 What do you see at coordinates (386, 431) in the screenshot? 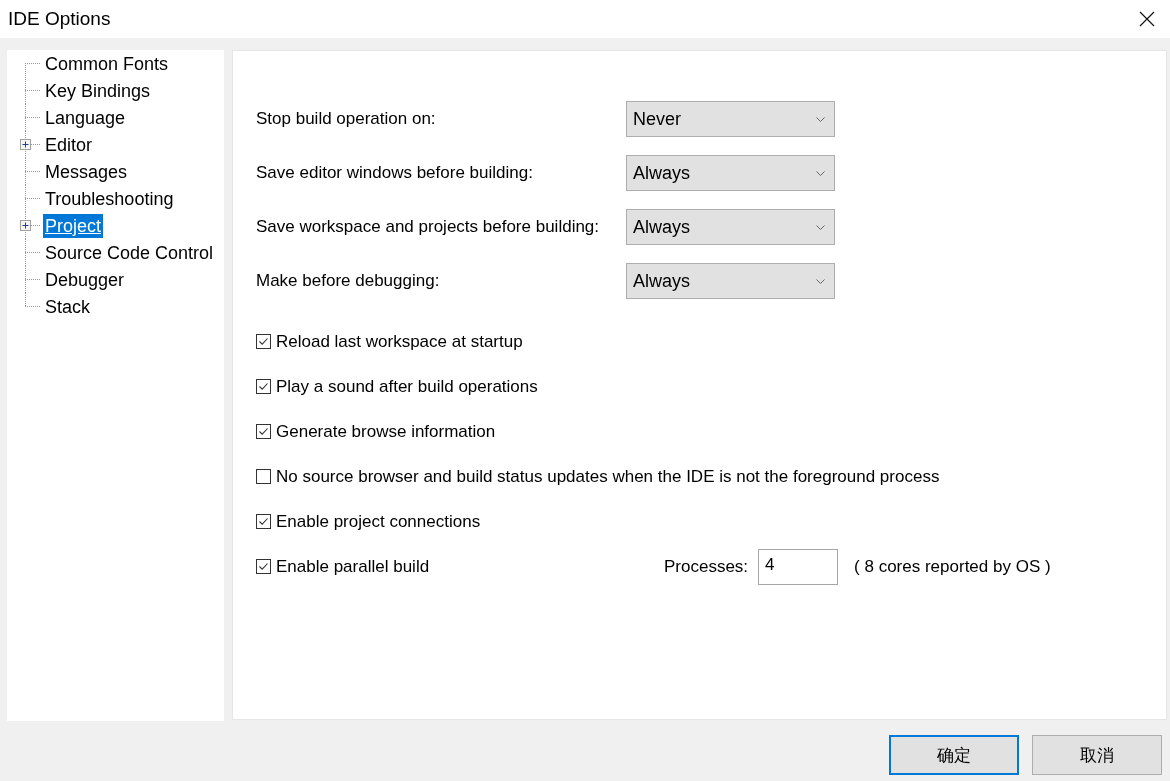
I see `checkbox-label: Generate browse information` at bounding box center [386, 431].